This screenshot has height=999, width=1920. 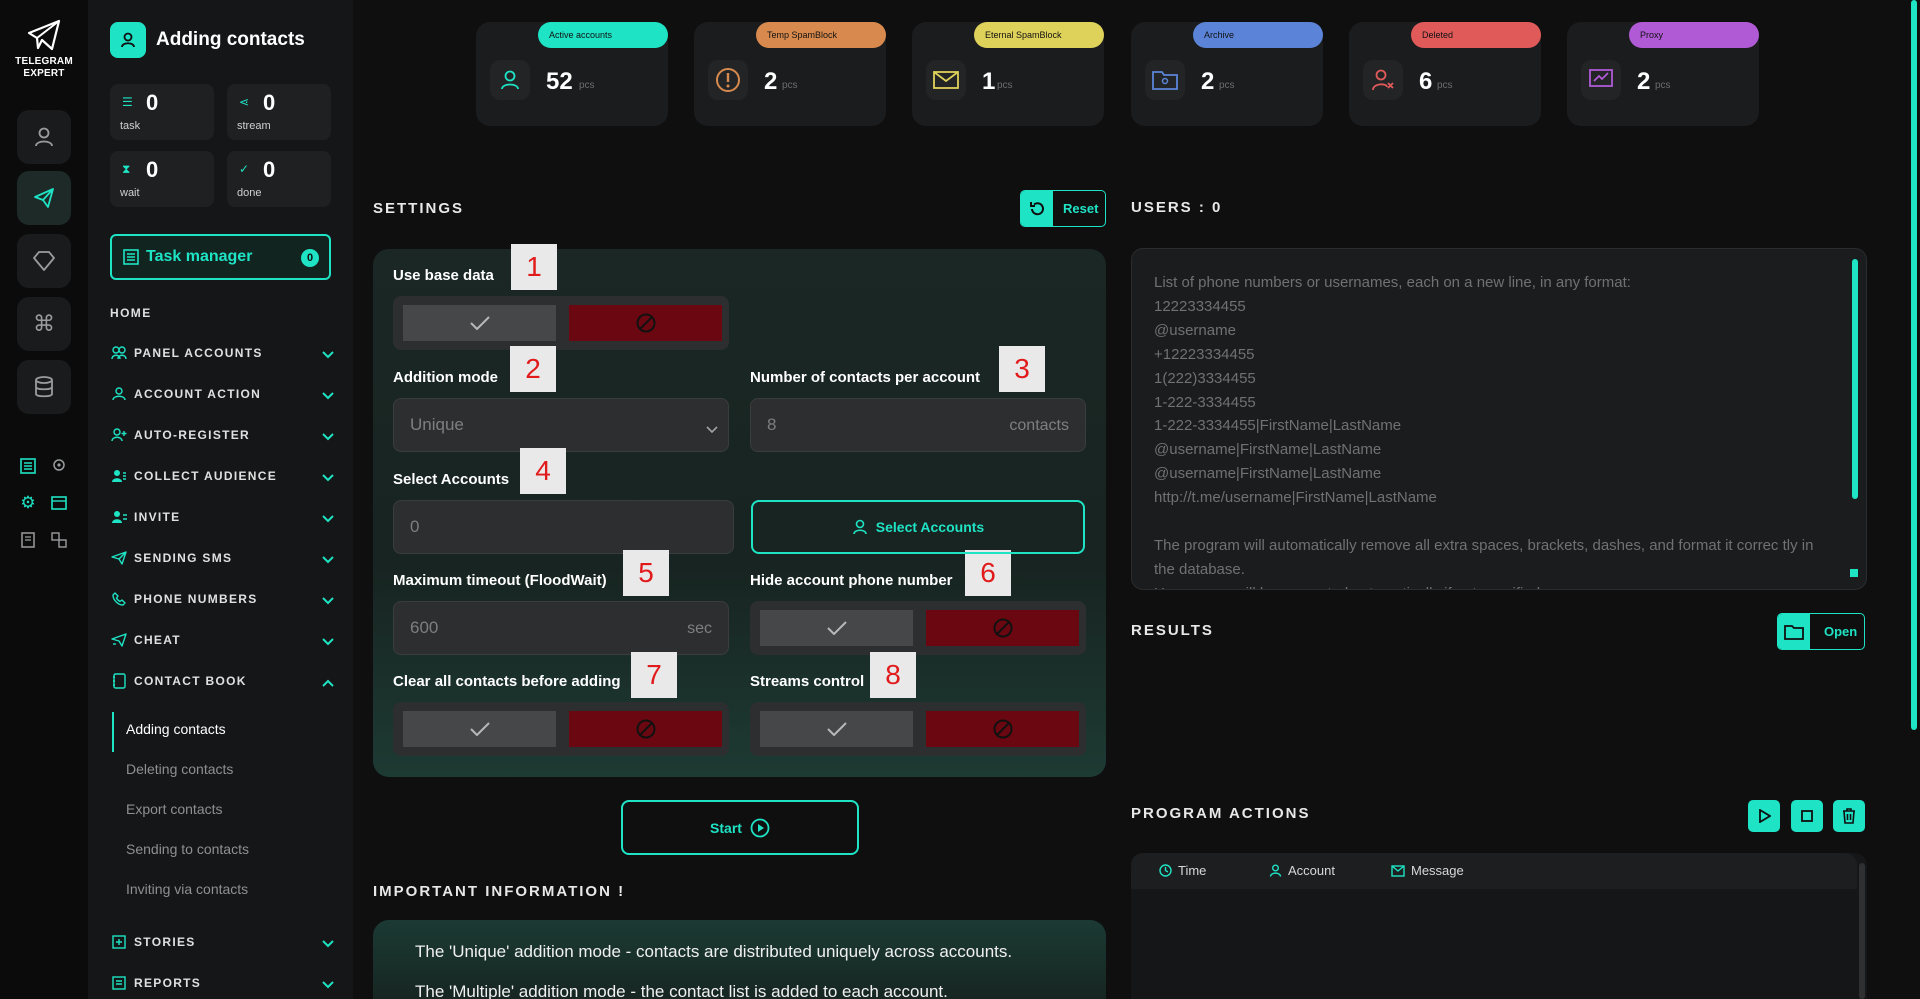 I want to click on rail-window-icon, so click(x=59, y=503).